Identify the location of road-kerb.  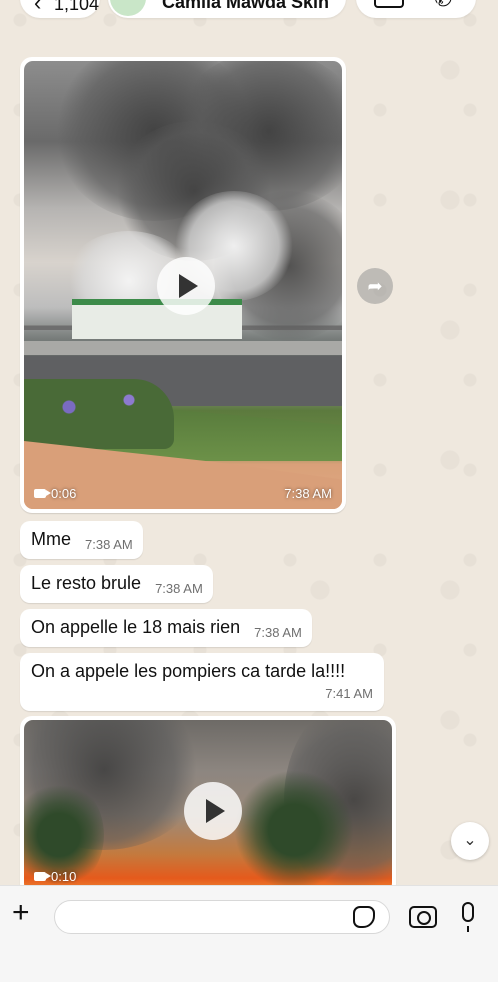
(183, 348).